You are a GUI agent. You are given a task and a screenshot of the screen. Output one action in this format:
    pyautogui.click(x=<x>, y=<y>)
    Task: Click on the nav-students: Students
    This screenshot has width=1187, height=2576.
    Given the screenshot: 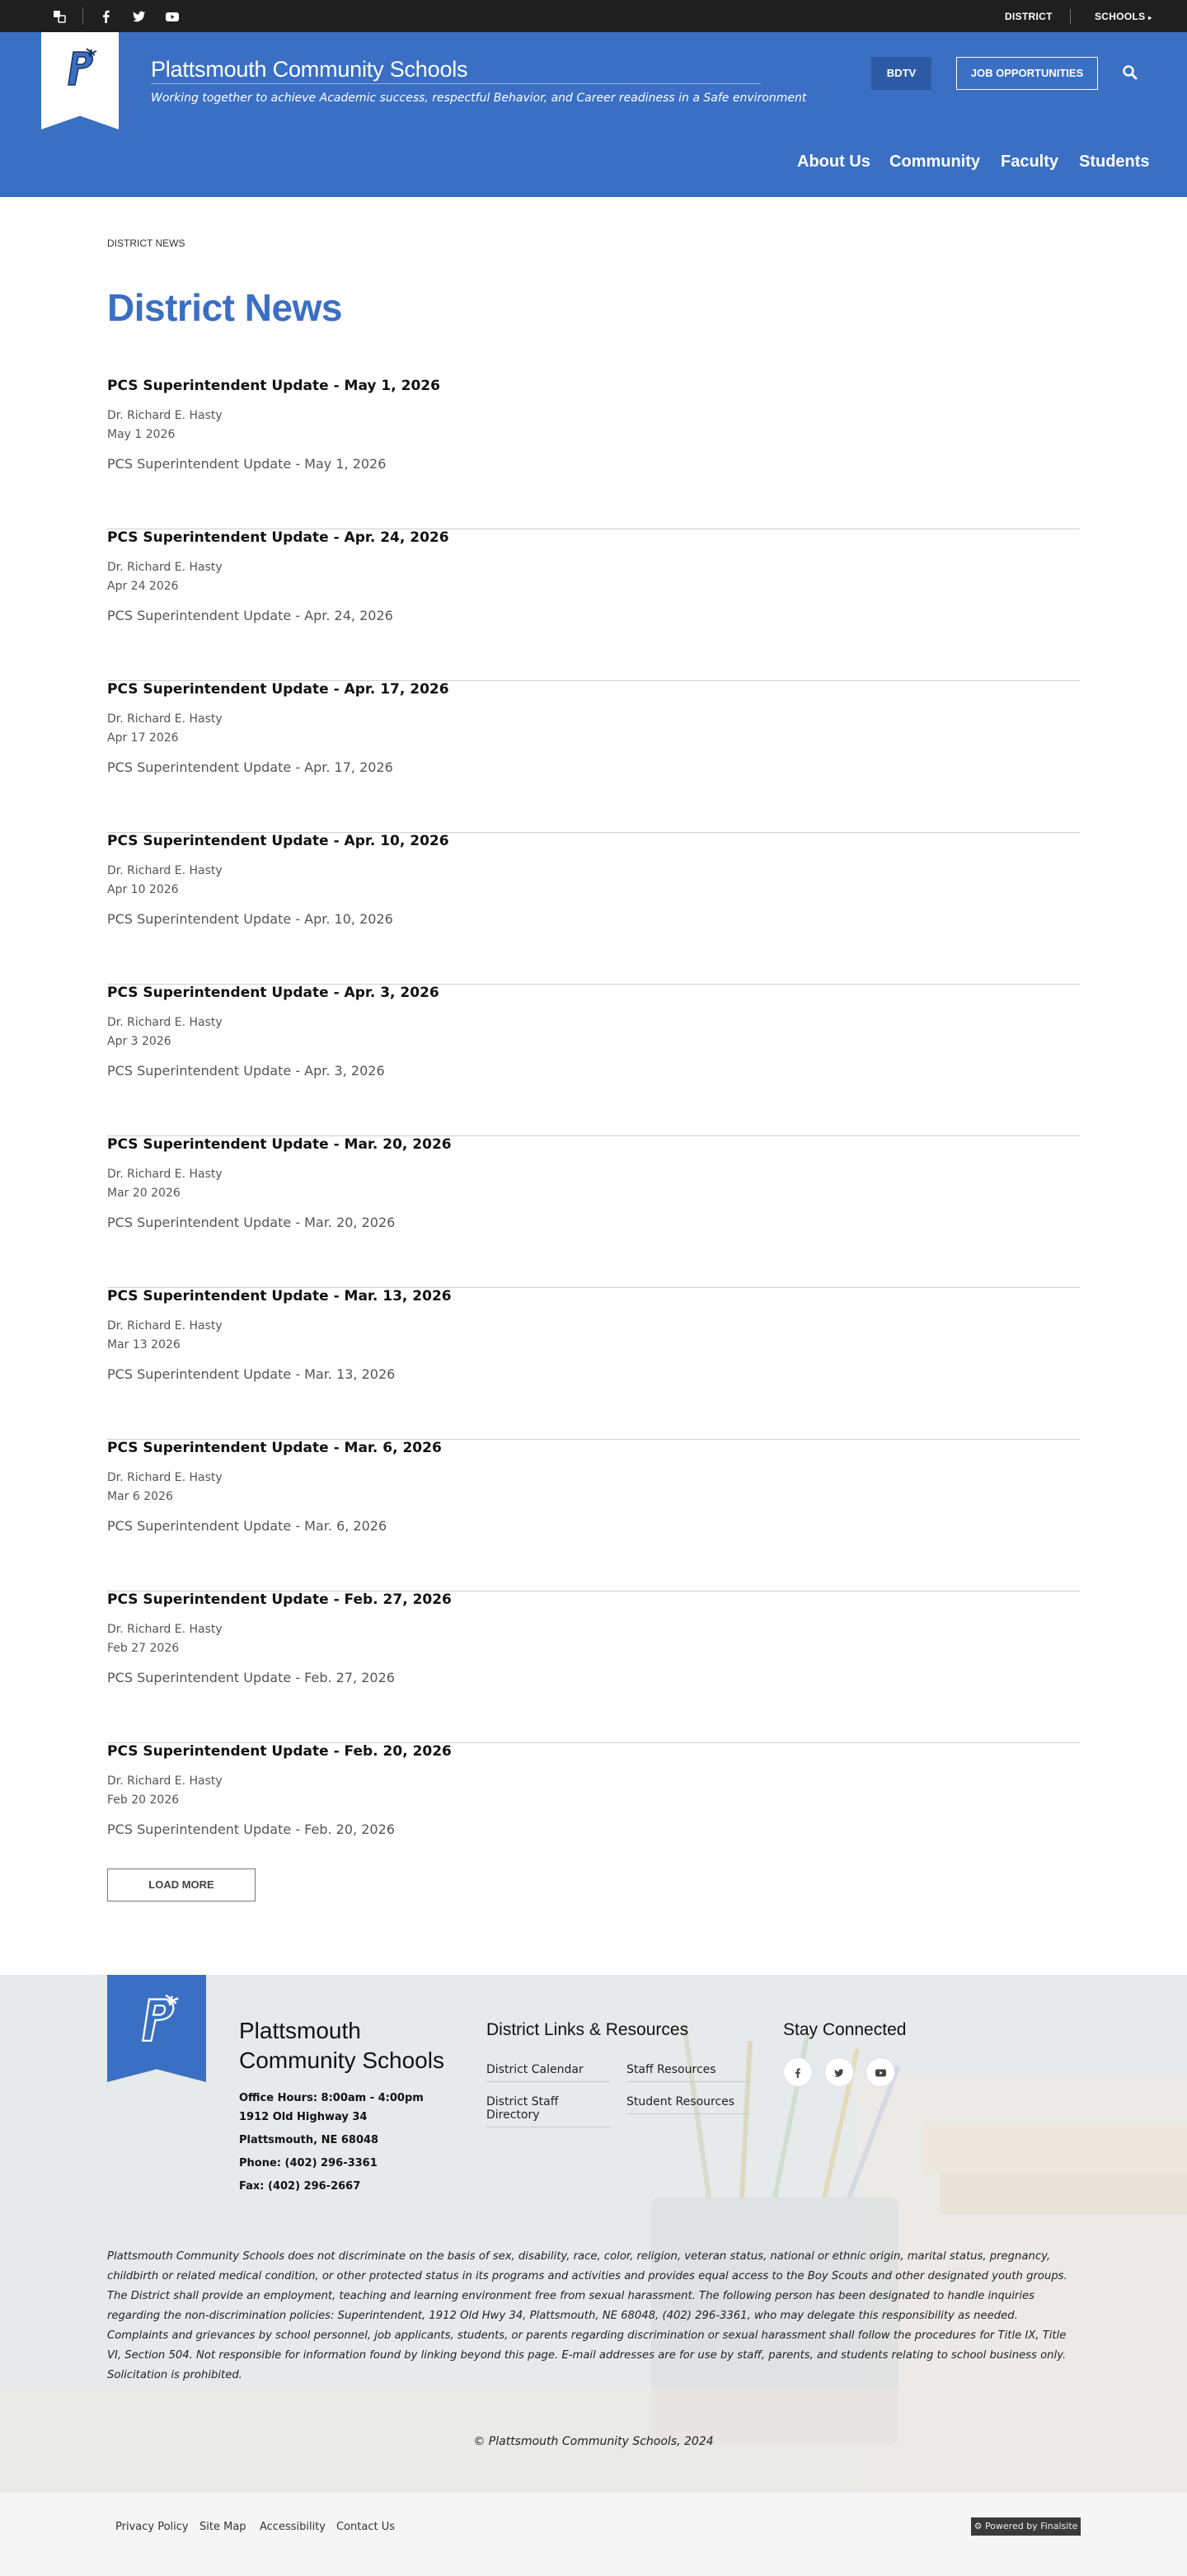 What is the action you would take?
    pyautogui.click(x=1114, y=162)
    